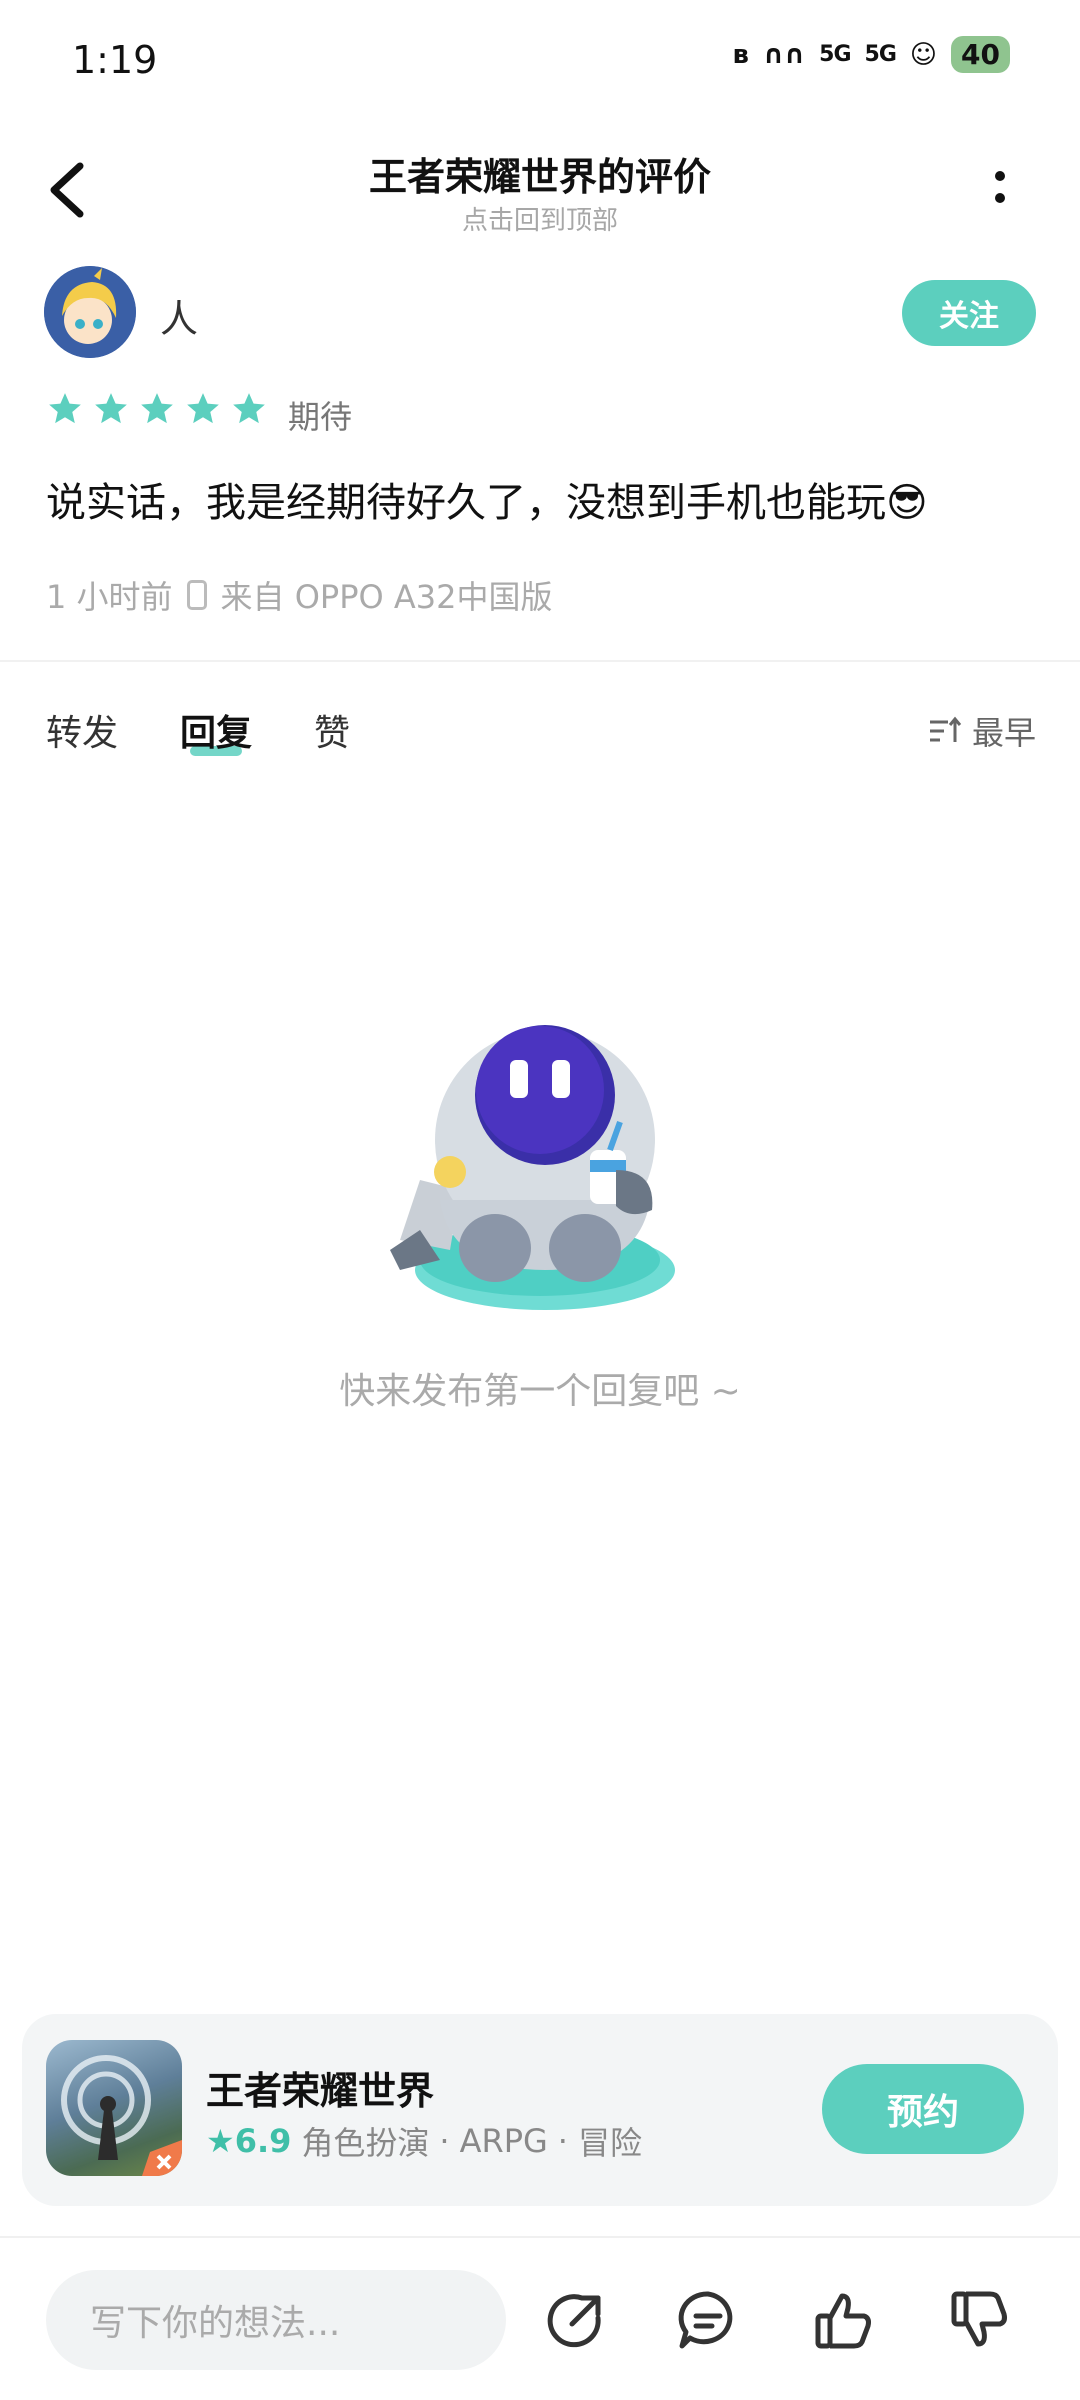  What do you see at coordinates (1003, 733) in the screenshot?
I see `sort-label: 最早` at bounding box center [1003, 733].